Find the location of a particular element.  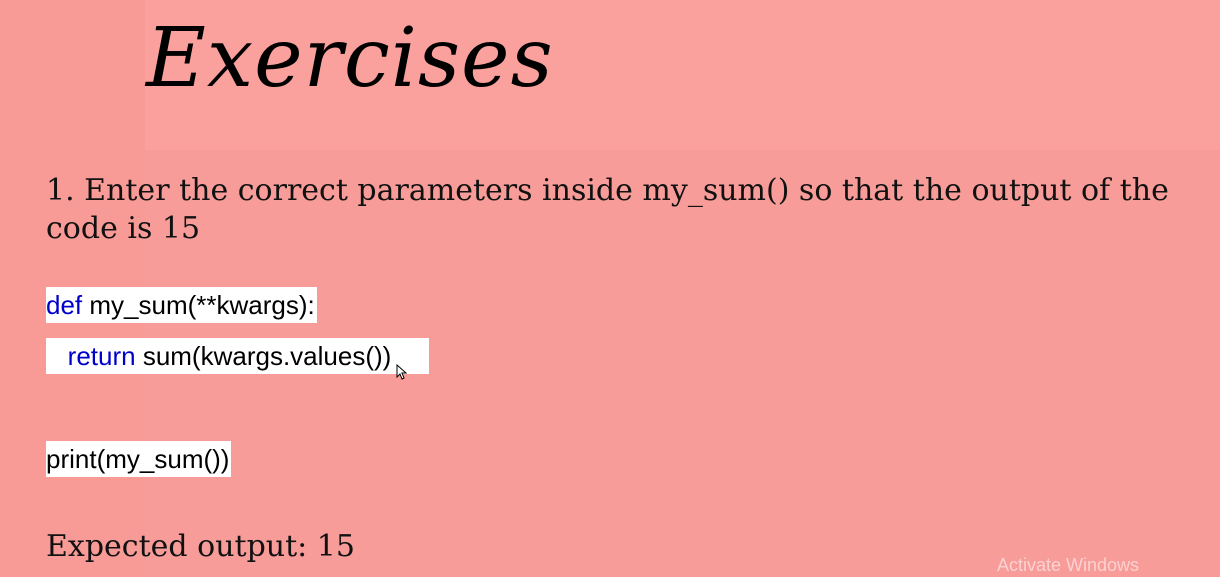

code-line-def: def my_sum(**kwargs): is located at coordinates (181, 305).